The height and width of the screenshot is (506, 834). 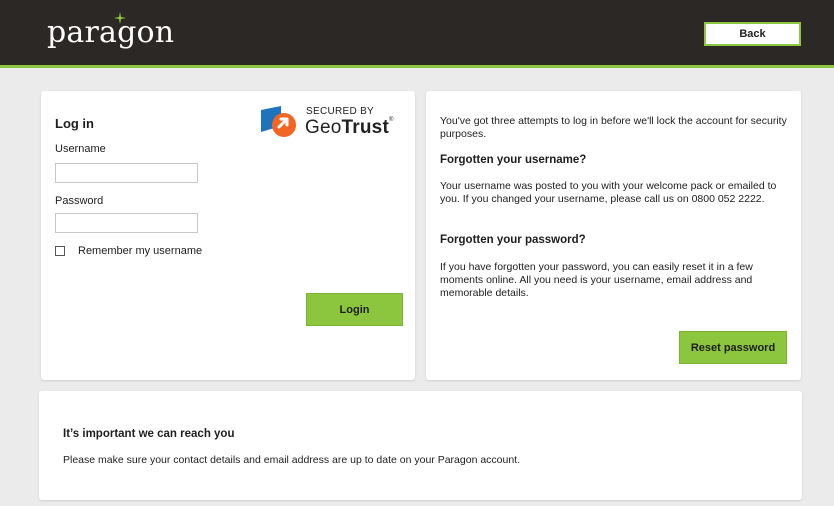 I want to click on geotrust-logo-icon, so click(x=278, y=121).